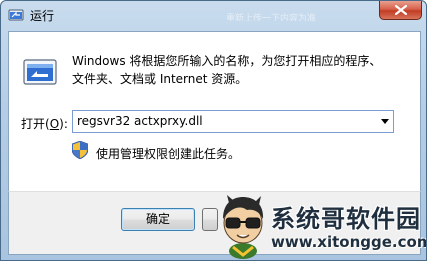  I want to click on description-line-1: Windows 将根据您所输入的名称，为您打开相应的程序、, so click(227, 61).